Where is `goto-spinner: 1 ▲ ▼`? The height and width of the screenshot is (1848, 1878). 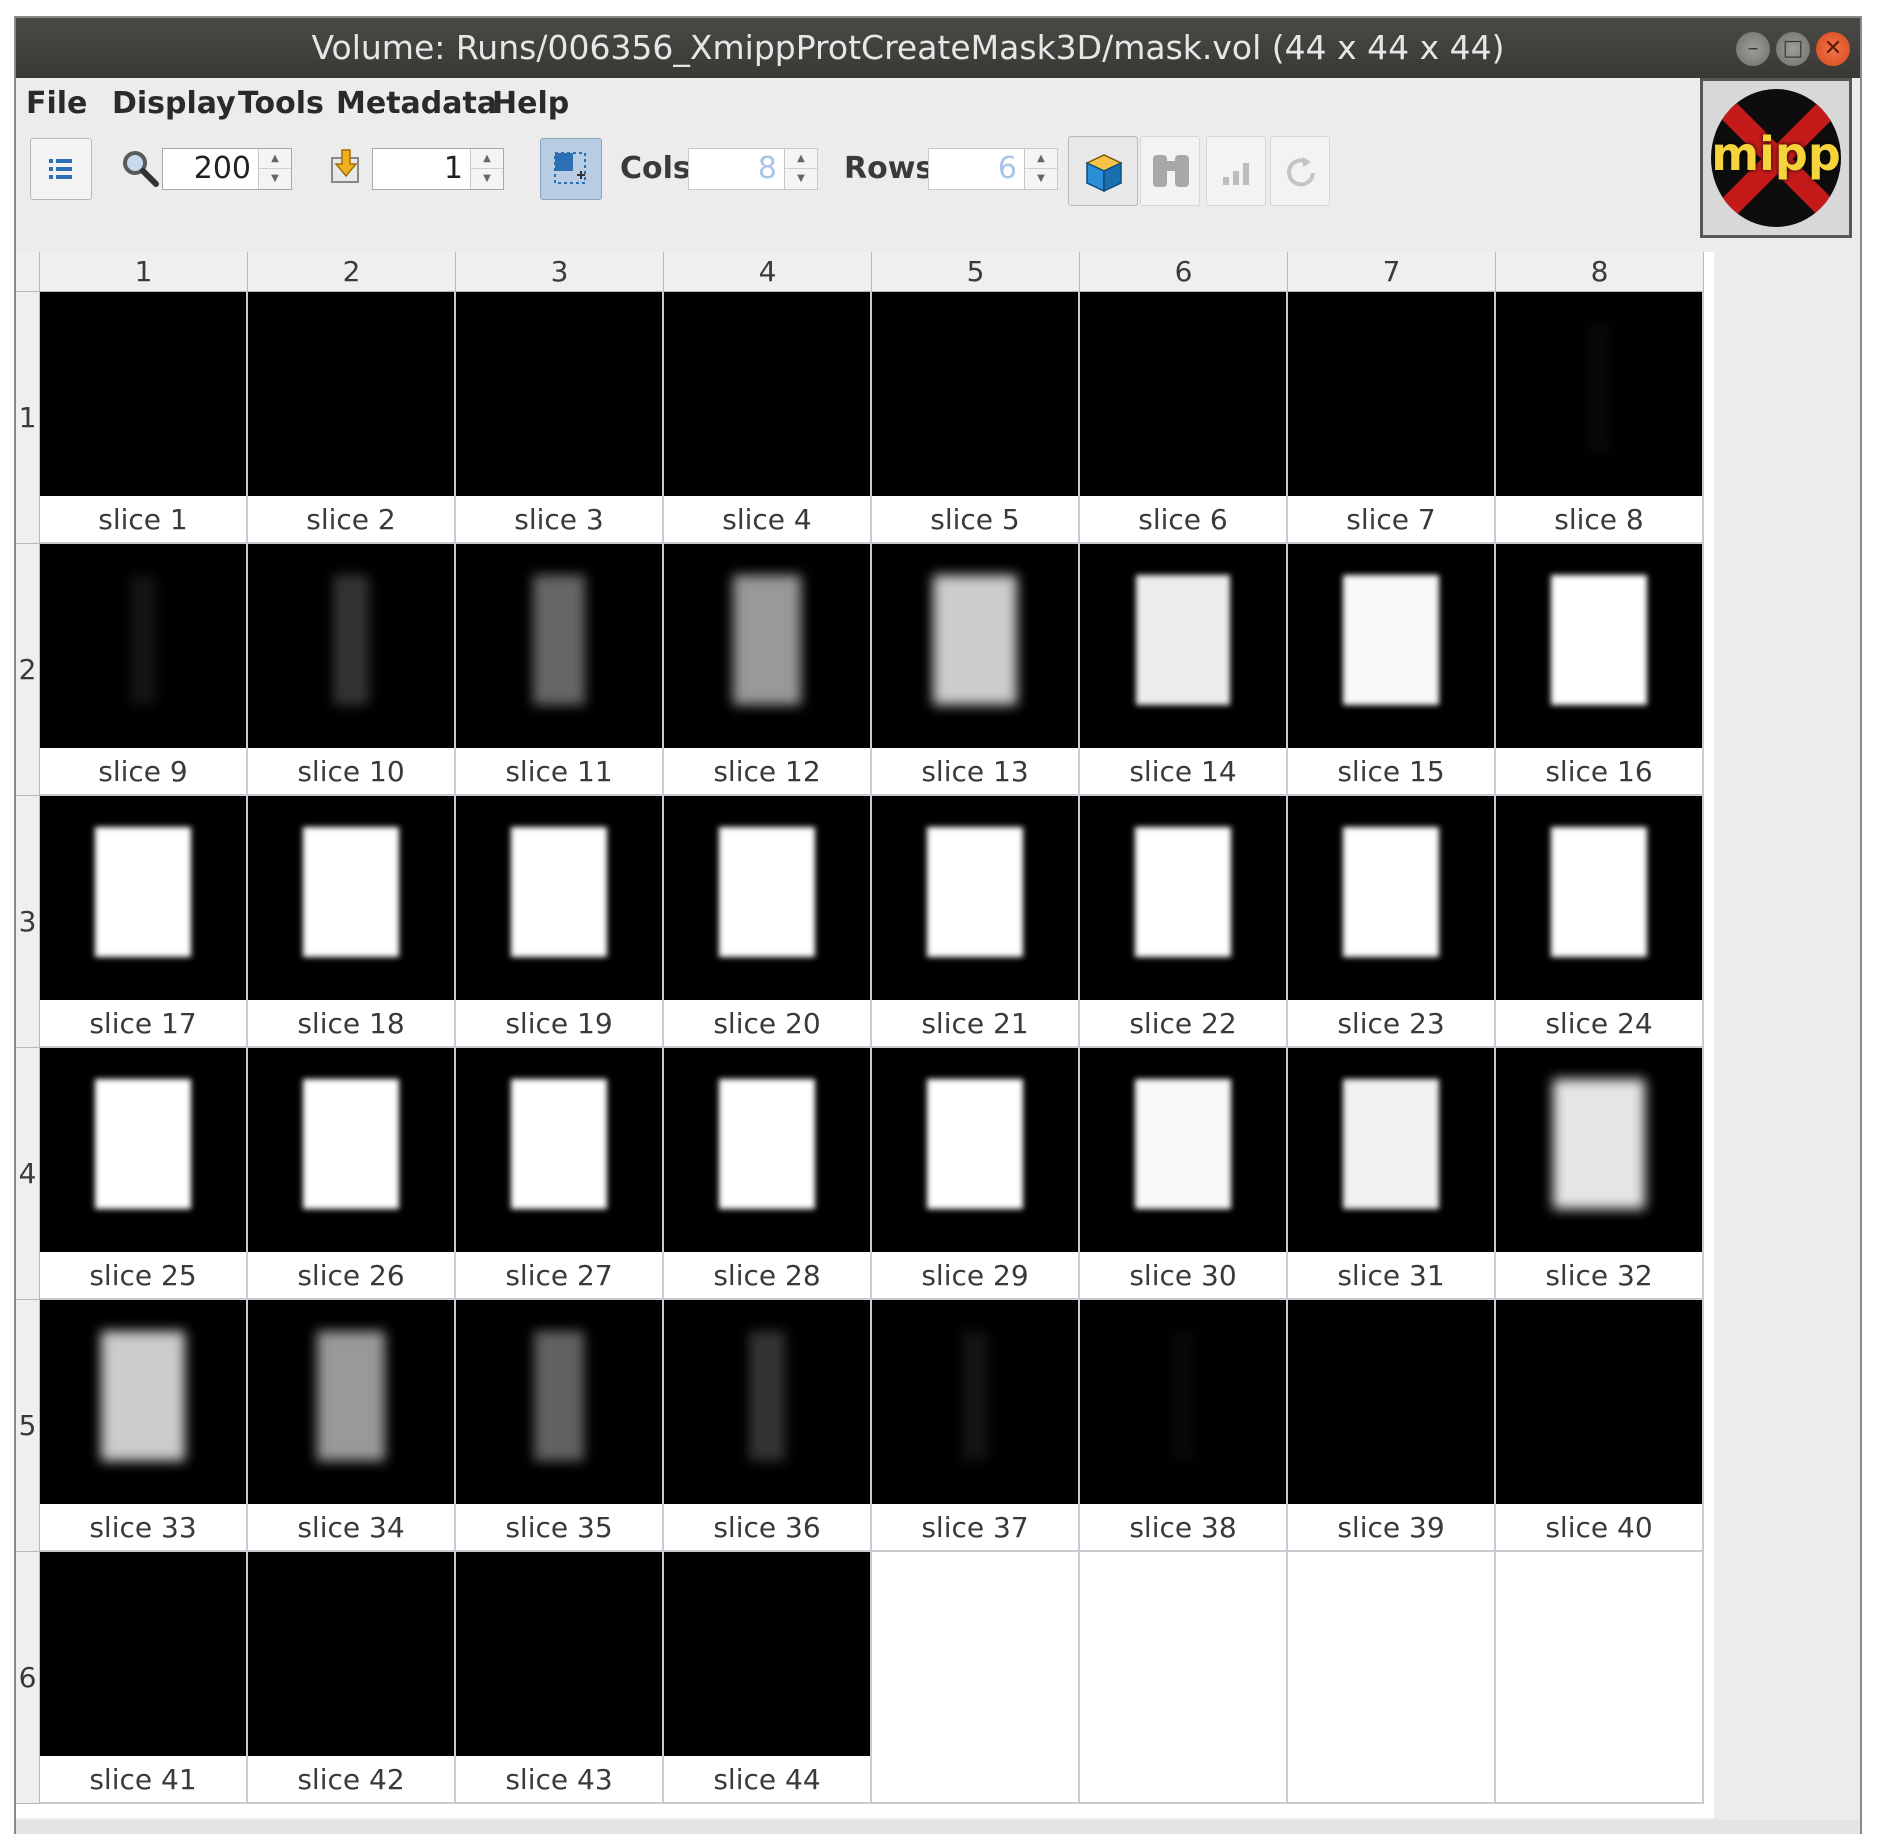 goto-spinner: 1 ▲ ▼ is located at coordinates (438, 169).